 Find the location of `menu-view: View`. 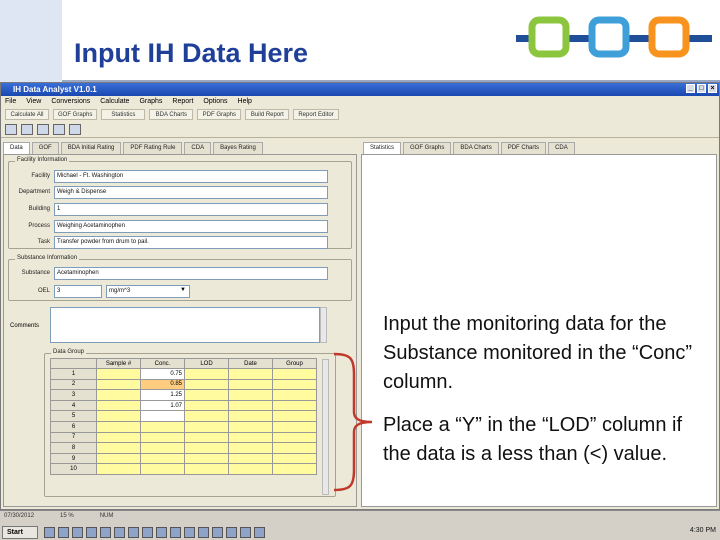

menu-view: View is located at coordinates (33, 101).